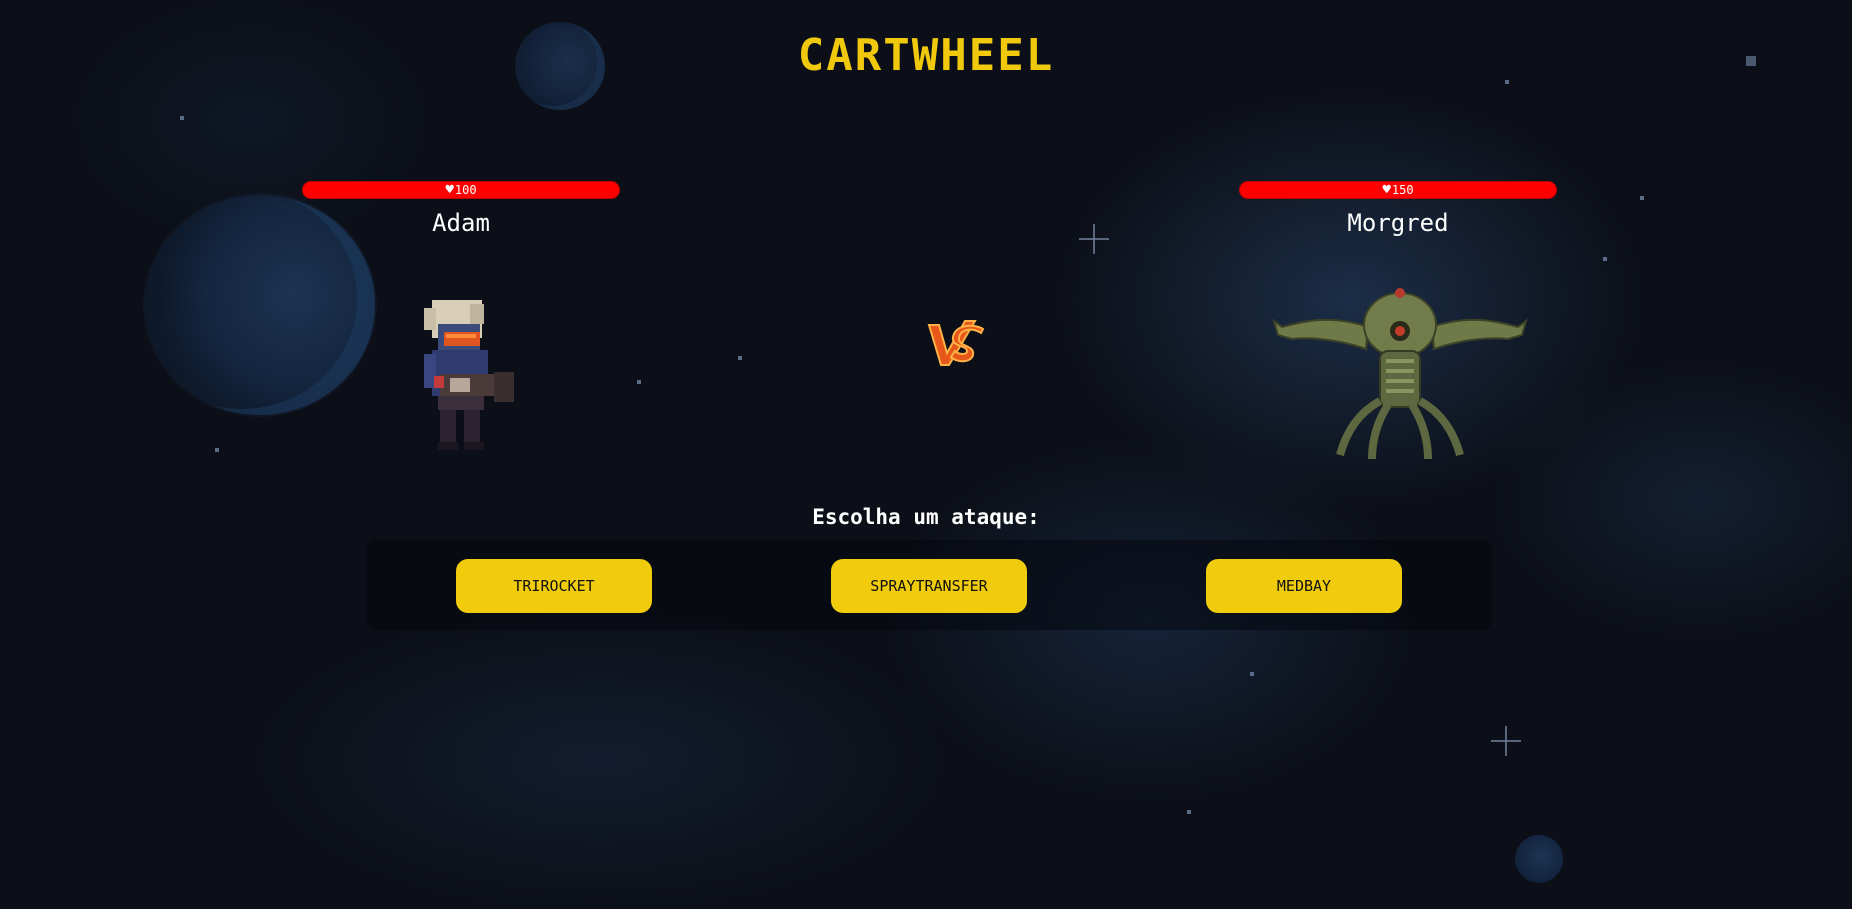 The height and width of the screenshot is (909, 1852). I want to click on enemy-sprite, so click(1400, 374).